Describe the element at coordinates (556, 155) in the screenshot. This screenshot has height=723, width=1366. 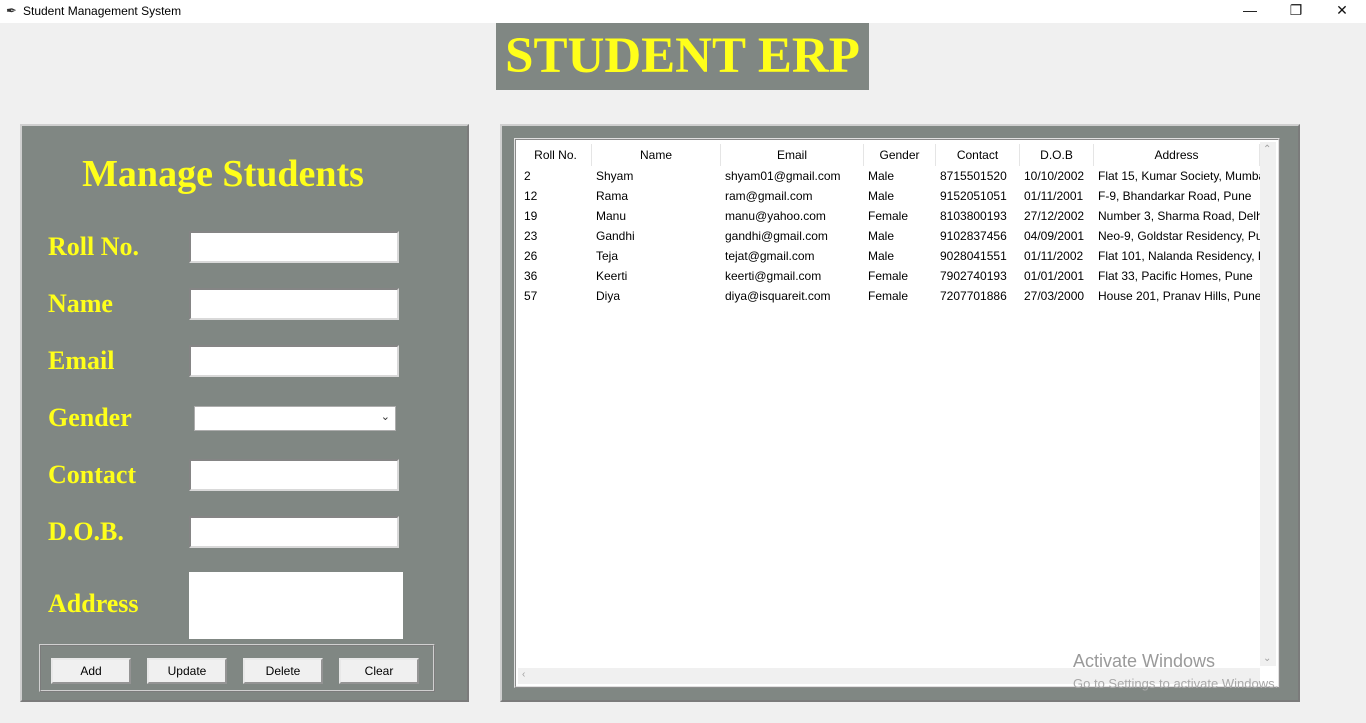
I see `col-roll-header: Roll No.` at that location.